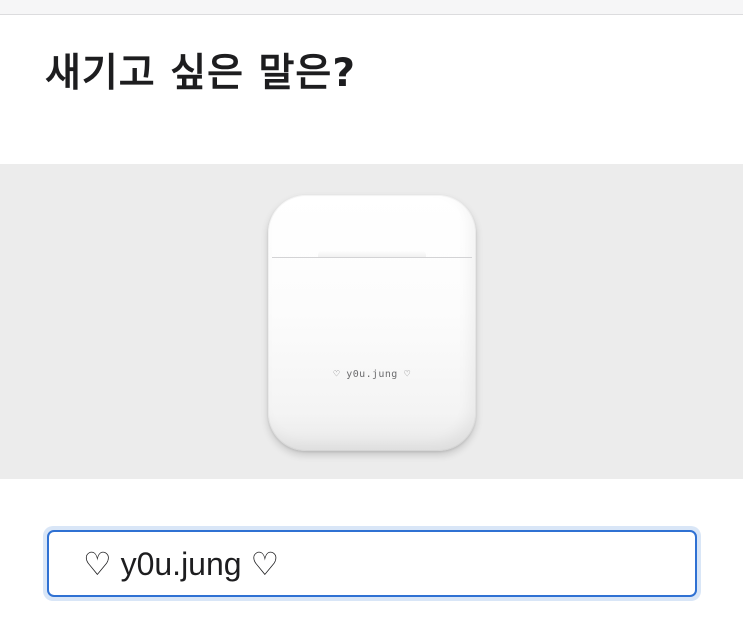  I want to click on engraving-preview-text: ♡ y0u.jung ♡, so click(372, 374).